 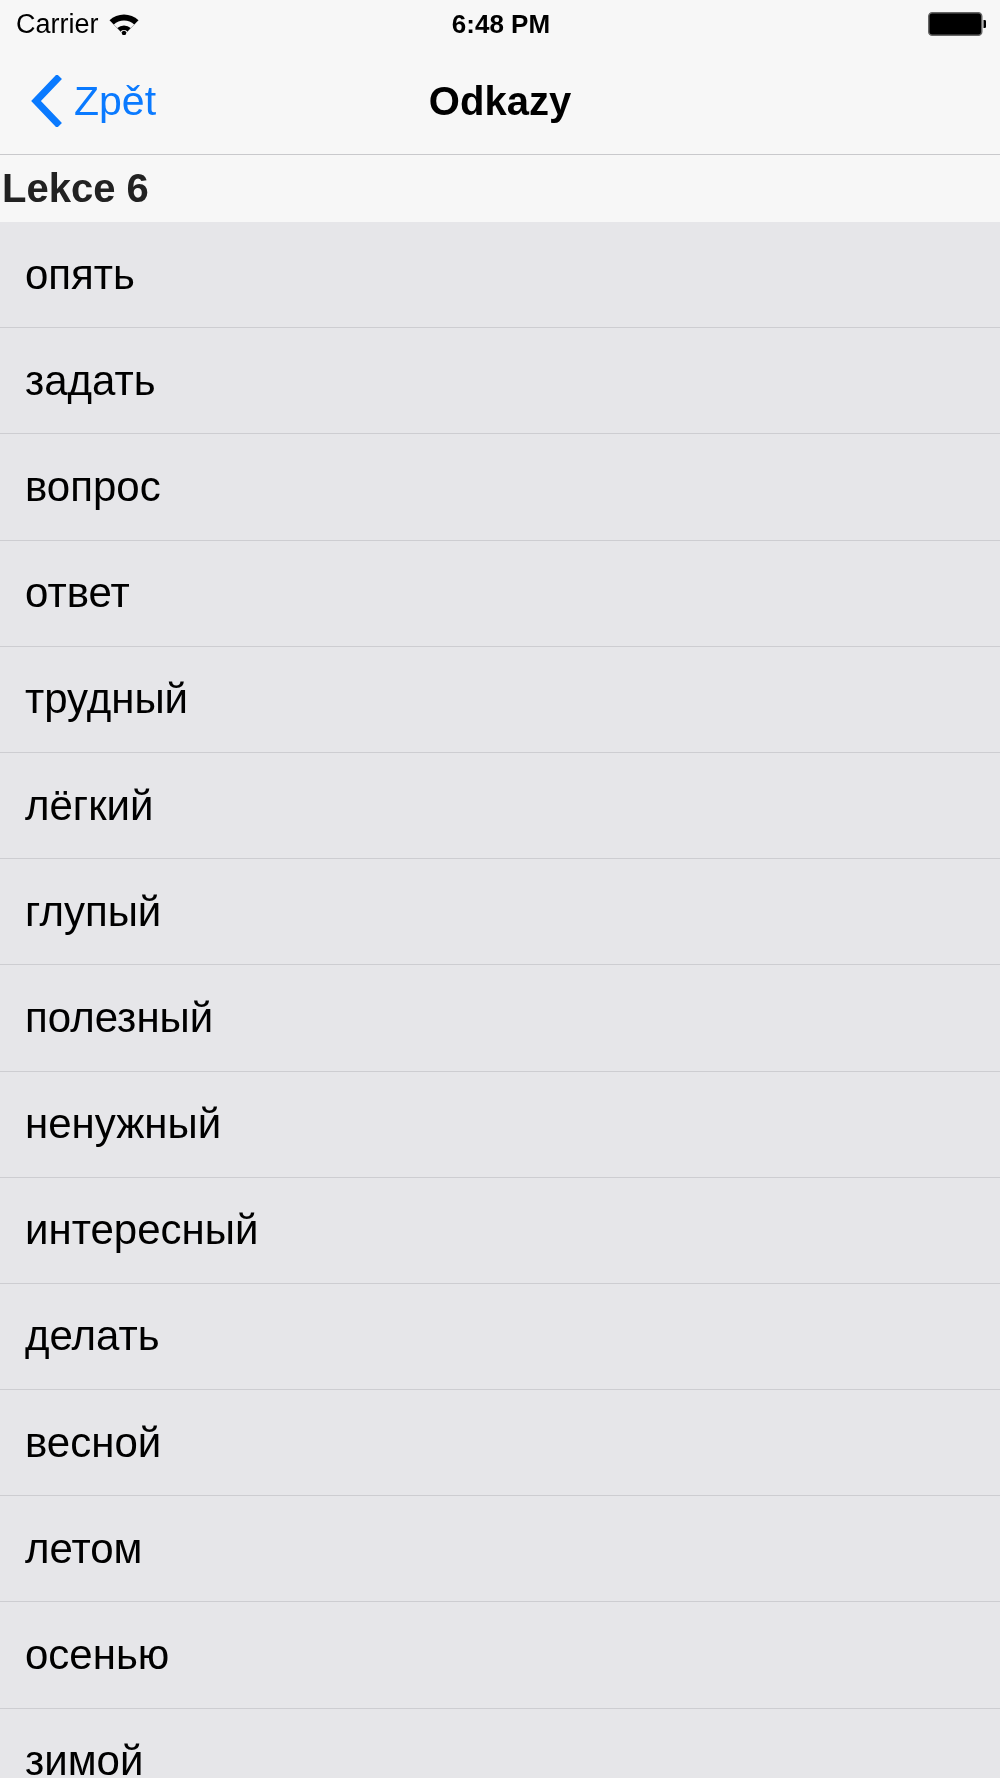 What do you see at coordinates (123, 24) in the screenshot?
I see `wifi-icon` at bounding box center [123, 24].